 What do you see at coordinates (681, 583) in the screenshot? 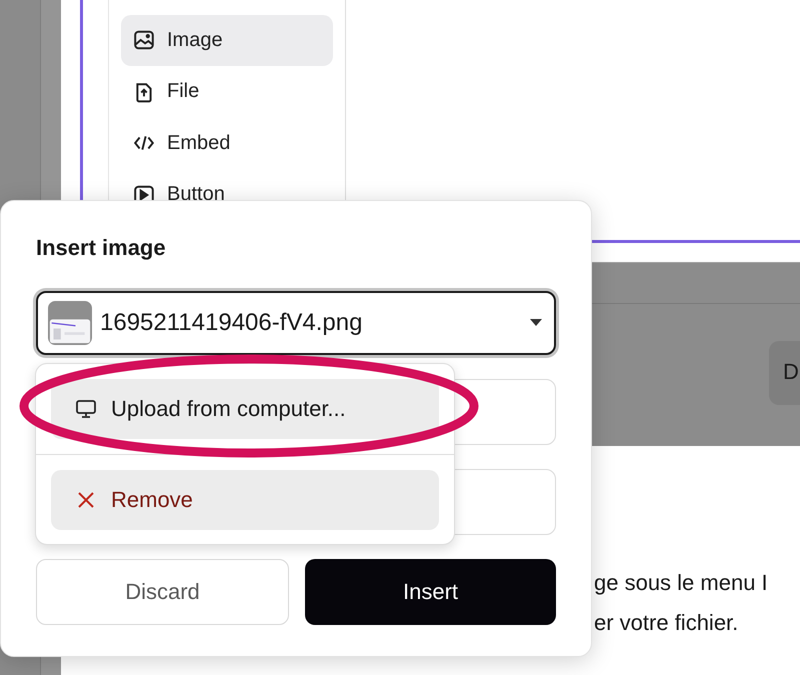
I see `body-text: ge sous le menu I` at bounding box center [681, 583].